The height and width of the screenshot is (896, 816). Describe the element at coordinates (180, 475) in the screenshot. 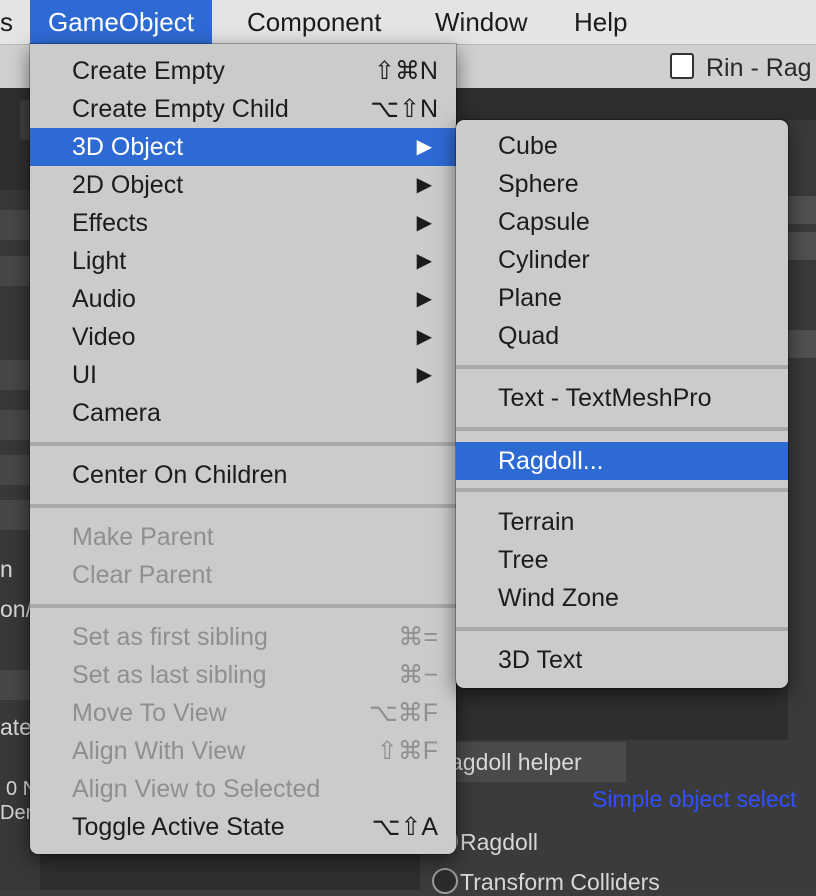

I see `menu-item-label: Center On Children` at that location.